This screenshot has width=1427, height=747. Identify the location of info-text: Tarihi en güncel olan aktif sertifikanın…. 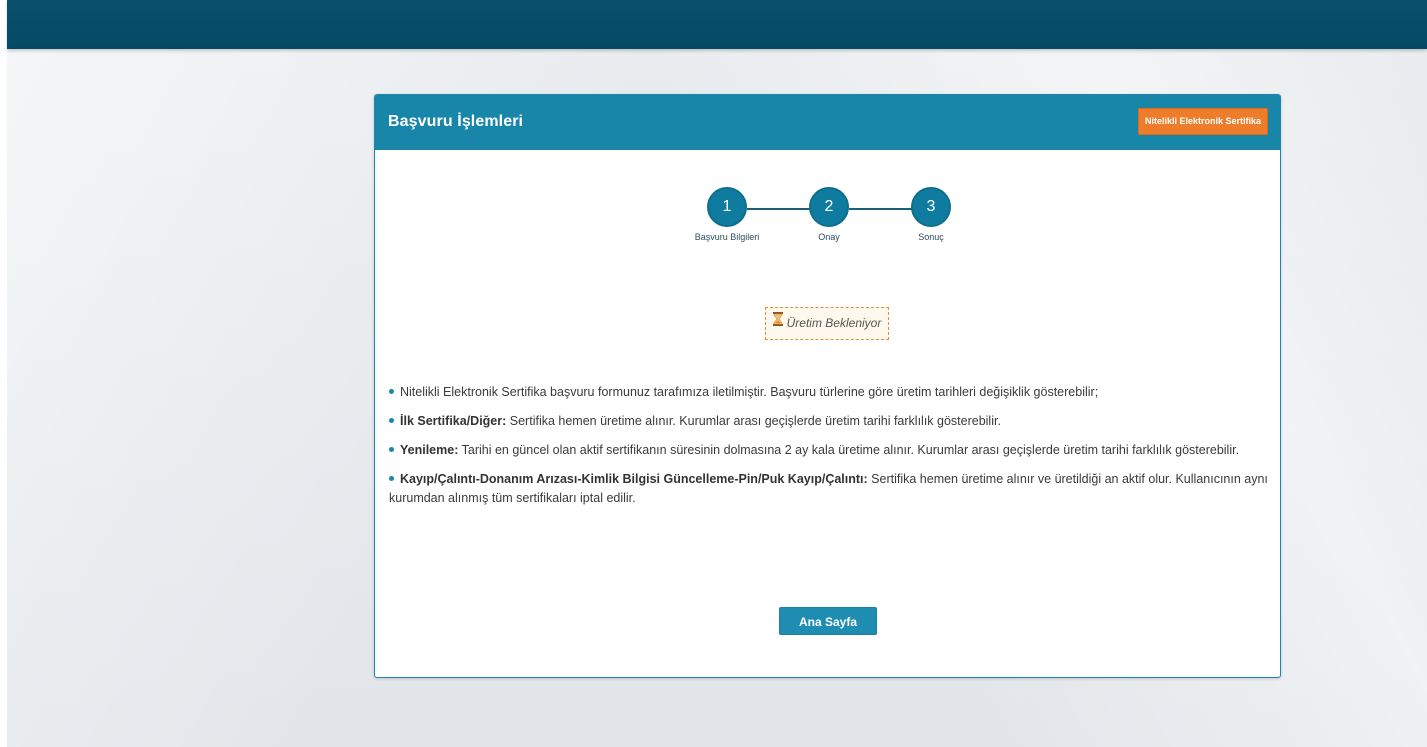
(849, 450).